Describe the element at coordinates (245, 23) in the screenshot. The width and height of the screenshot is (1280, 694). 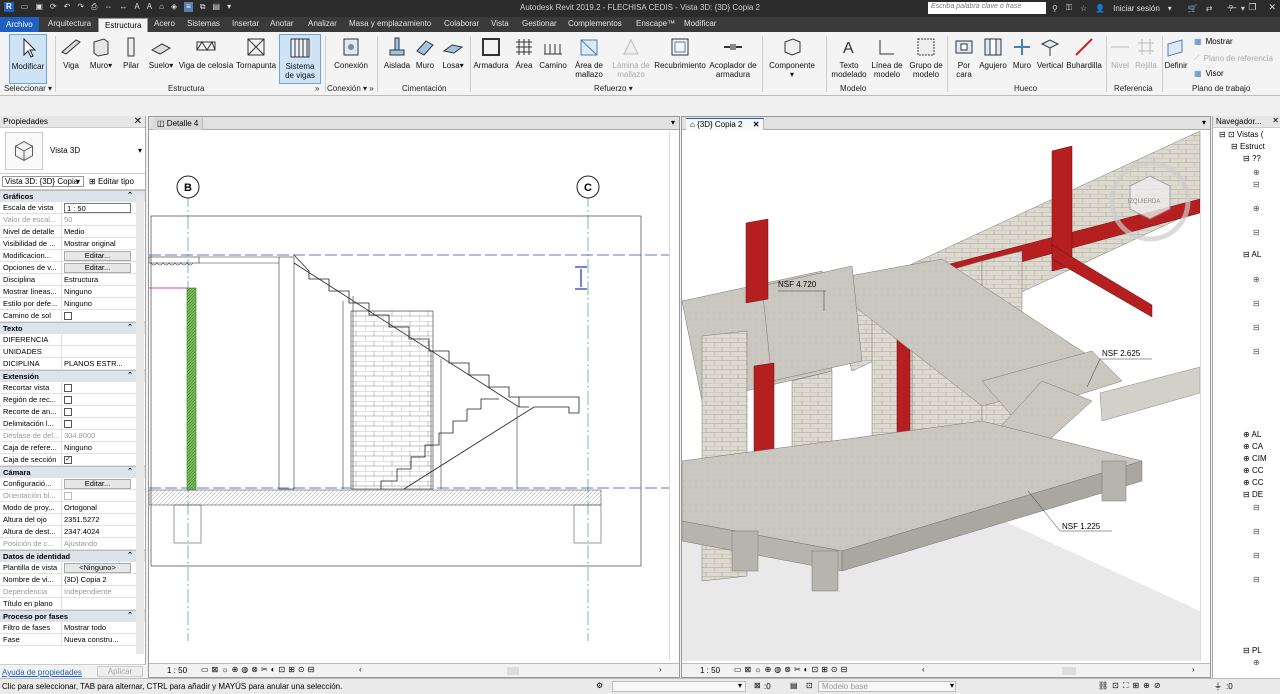
I see `tab-insertar: Insertar` at that location.